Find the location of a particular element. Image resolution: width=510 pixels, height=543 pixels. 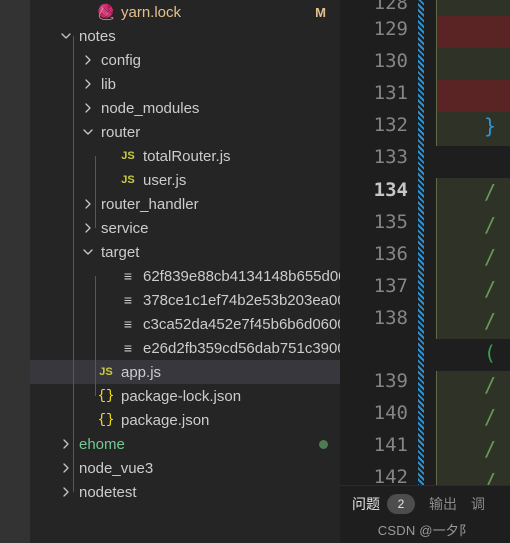

git-status-dot is located at coordinates (323, 444).